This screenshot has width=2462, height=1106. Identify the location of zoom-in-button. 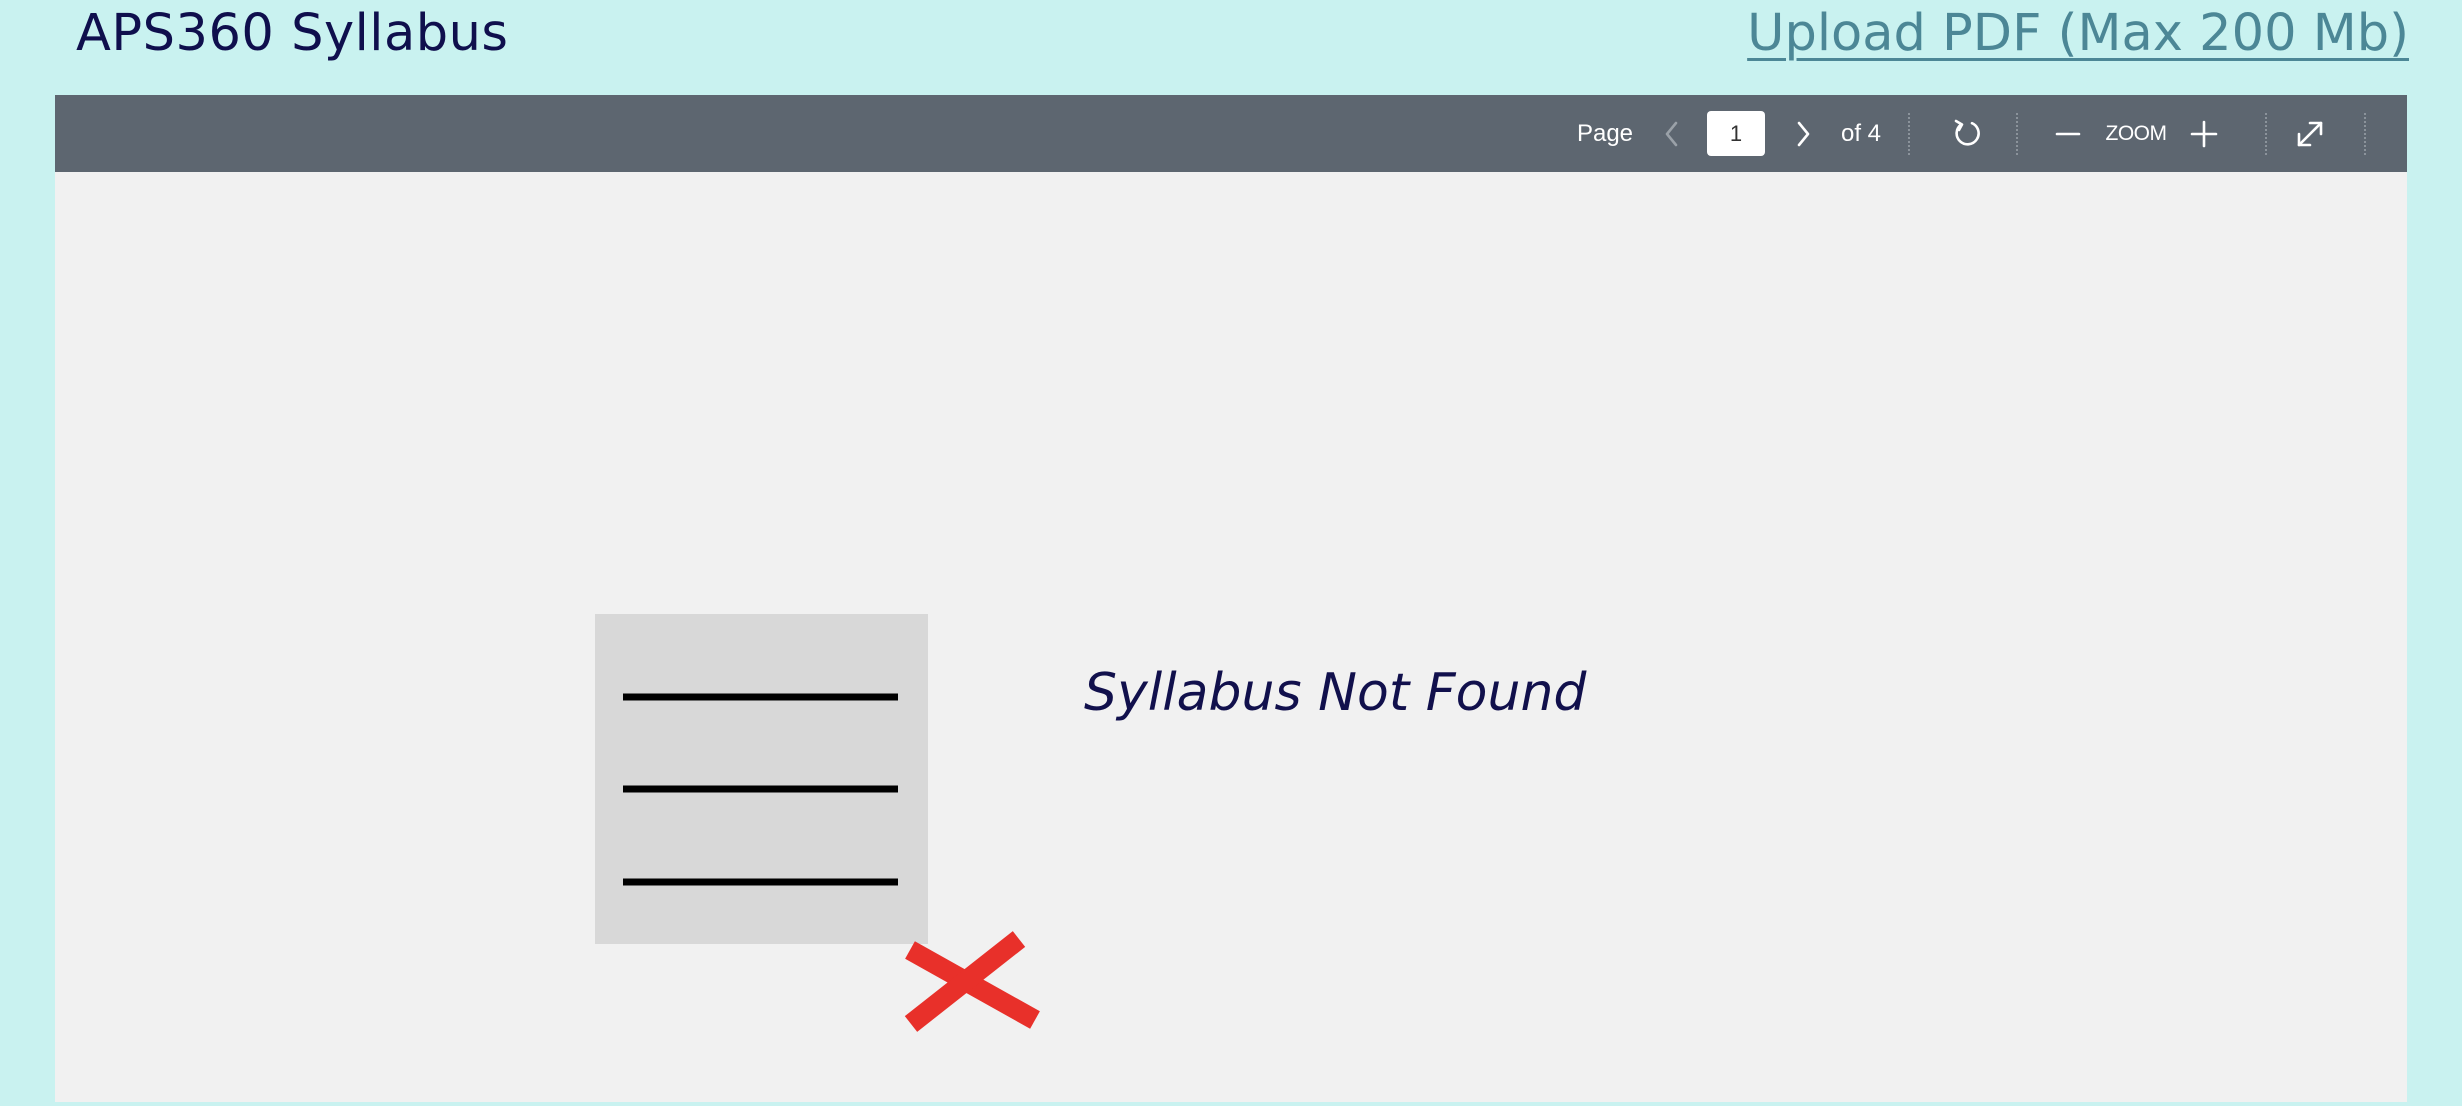
(2204, 133).